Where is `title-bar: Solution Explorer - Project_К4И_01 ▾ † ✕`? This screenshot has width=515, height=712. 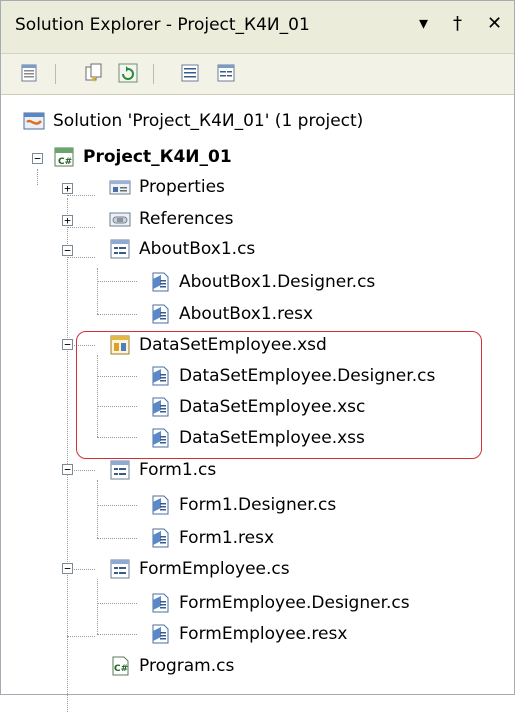
title-bar: Solution Explorer - Project_К4И_01 ▾ † ✕ is located at coordinates (257, 27).